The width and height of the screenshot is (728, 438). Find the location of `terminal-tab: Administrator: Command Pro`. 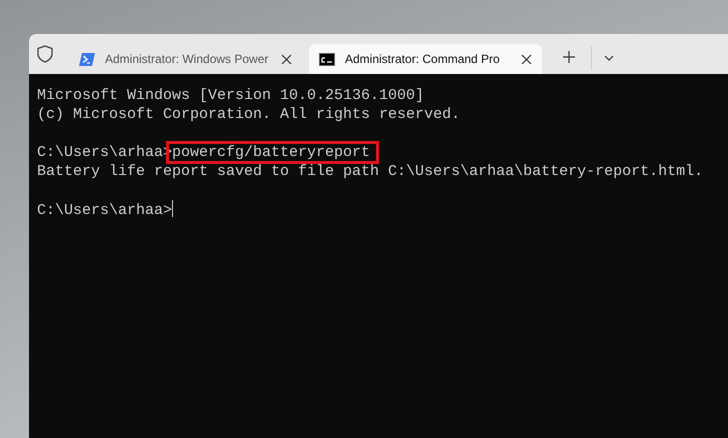

terminal-tab: Administrator: Command Pro is located at coordinates (425, 59).